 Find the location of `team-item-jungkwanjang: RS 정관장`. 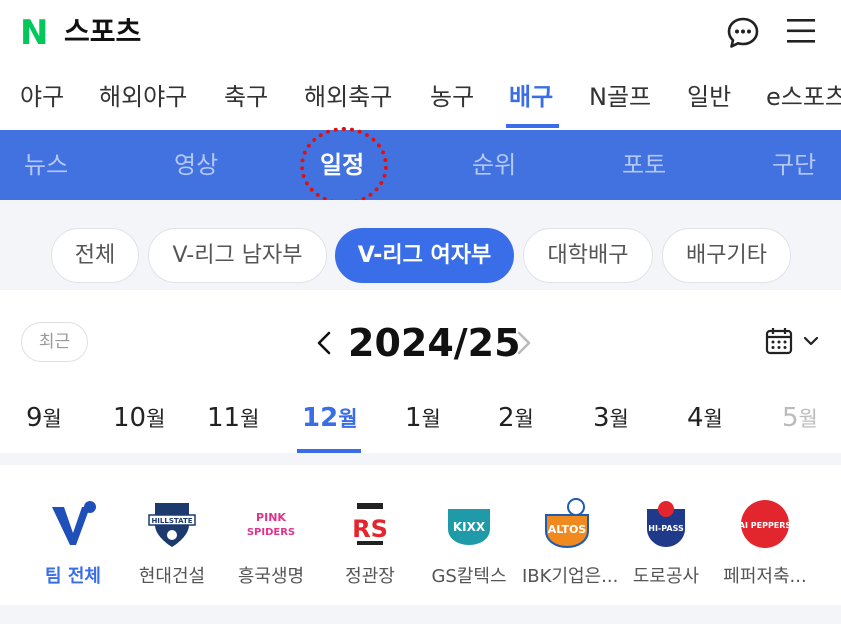

team-item-jungkwanjang: RS 정관장 is located at coordinates (370, 542).